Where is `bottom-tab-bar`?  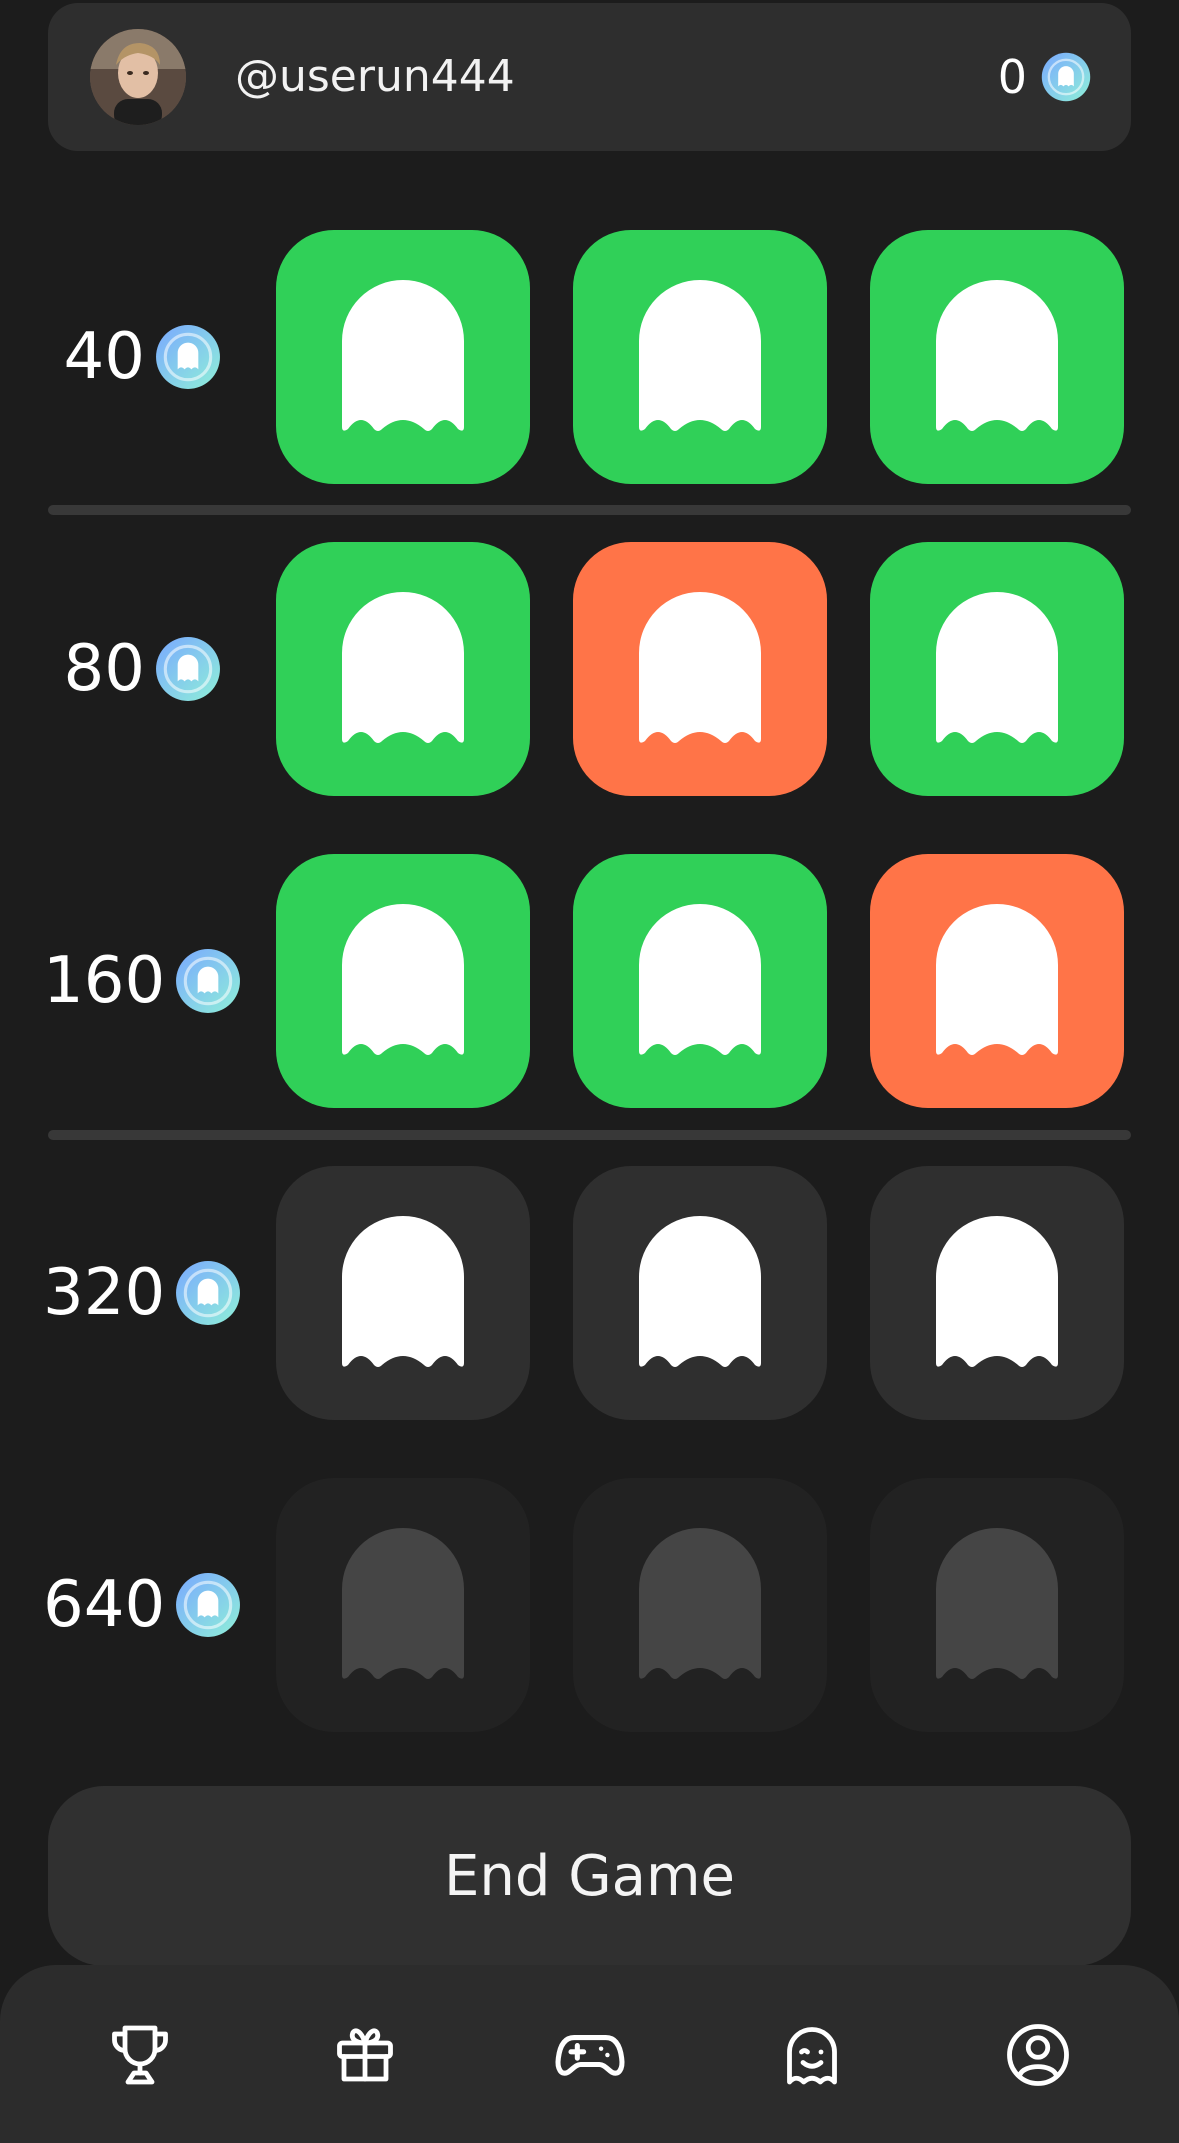
bottom-tab-bar is located at coordinates (589, 2054).